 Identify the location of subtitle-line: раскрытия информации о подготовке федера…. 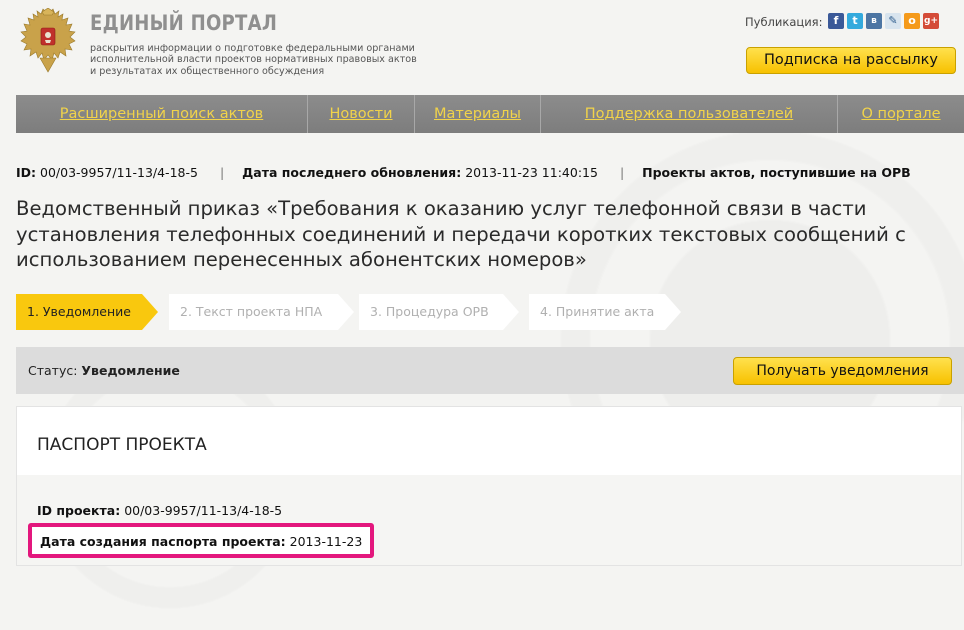
(252, 48).